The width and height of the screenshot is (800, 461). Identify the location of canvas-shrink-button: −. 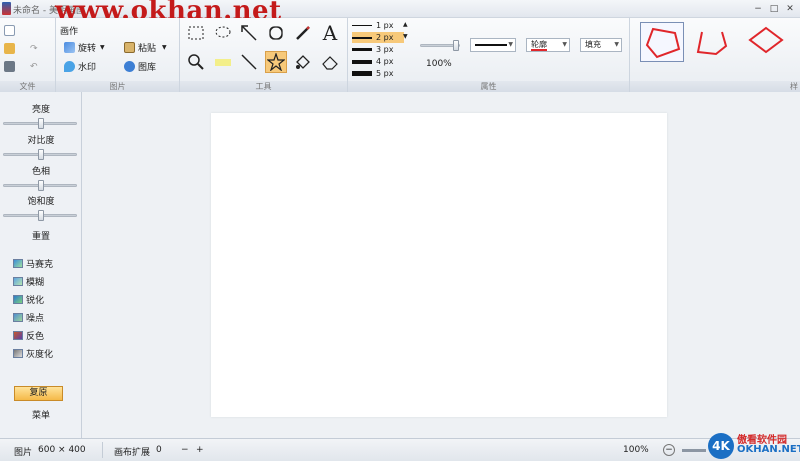
(185, 450).